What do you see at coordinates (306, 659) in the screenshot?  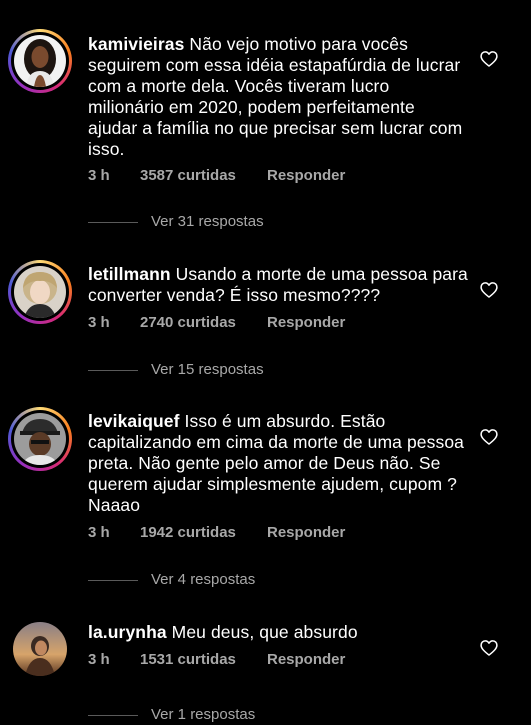 I see `reply-button: Responder` at bounding box center [306, 659].